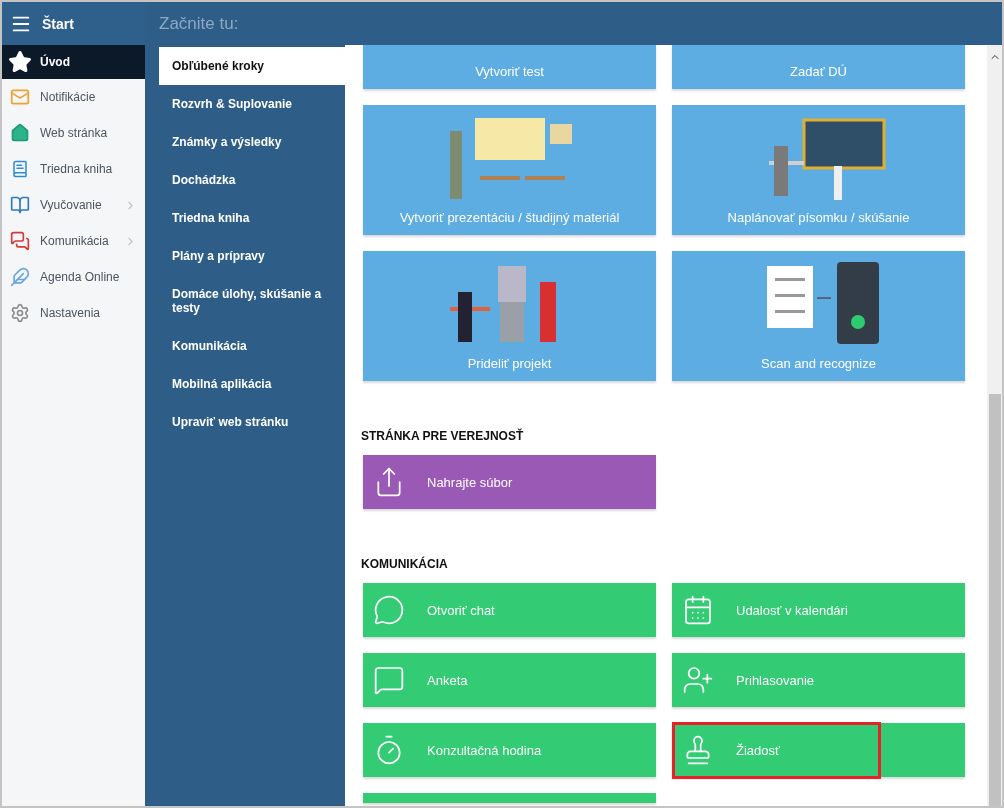 This screenshot has width=1004, height=808. I want to click on feather-icon, so click(20, 277).